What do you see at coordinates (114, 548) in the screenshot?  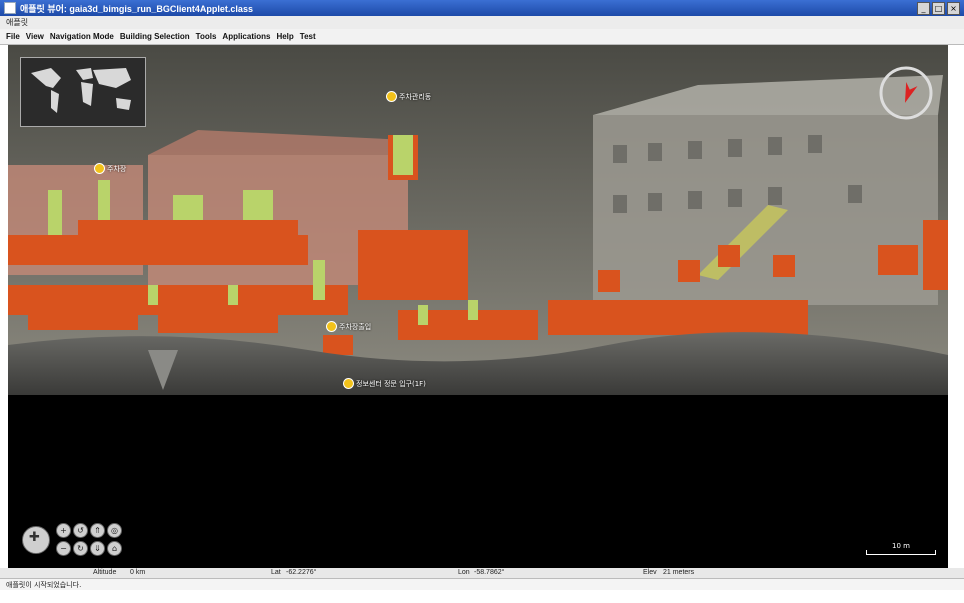 I see `reset-view-icon: ⌂` at bounding box center [114, 548].